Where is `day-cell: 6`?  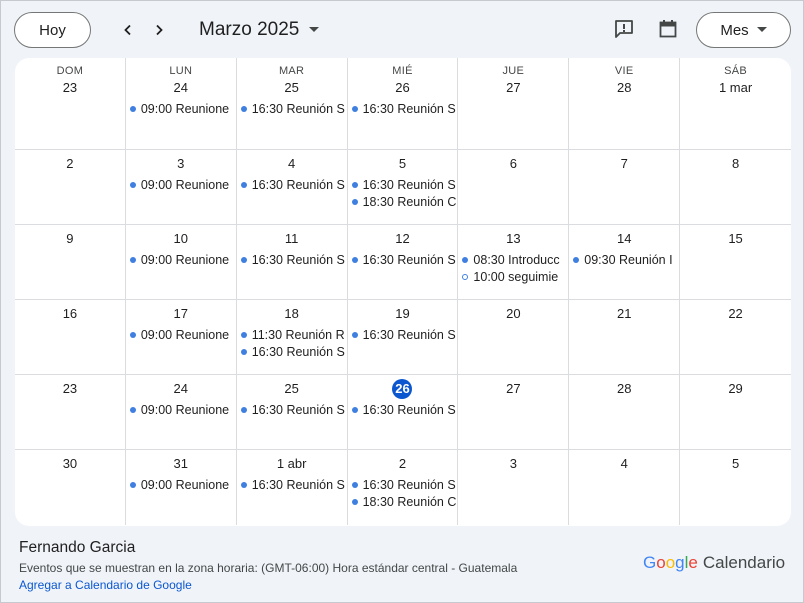 day-cell: 6 is located at coordinates (514, 187).